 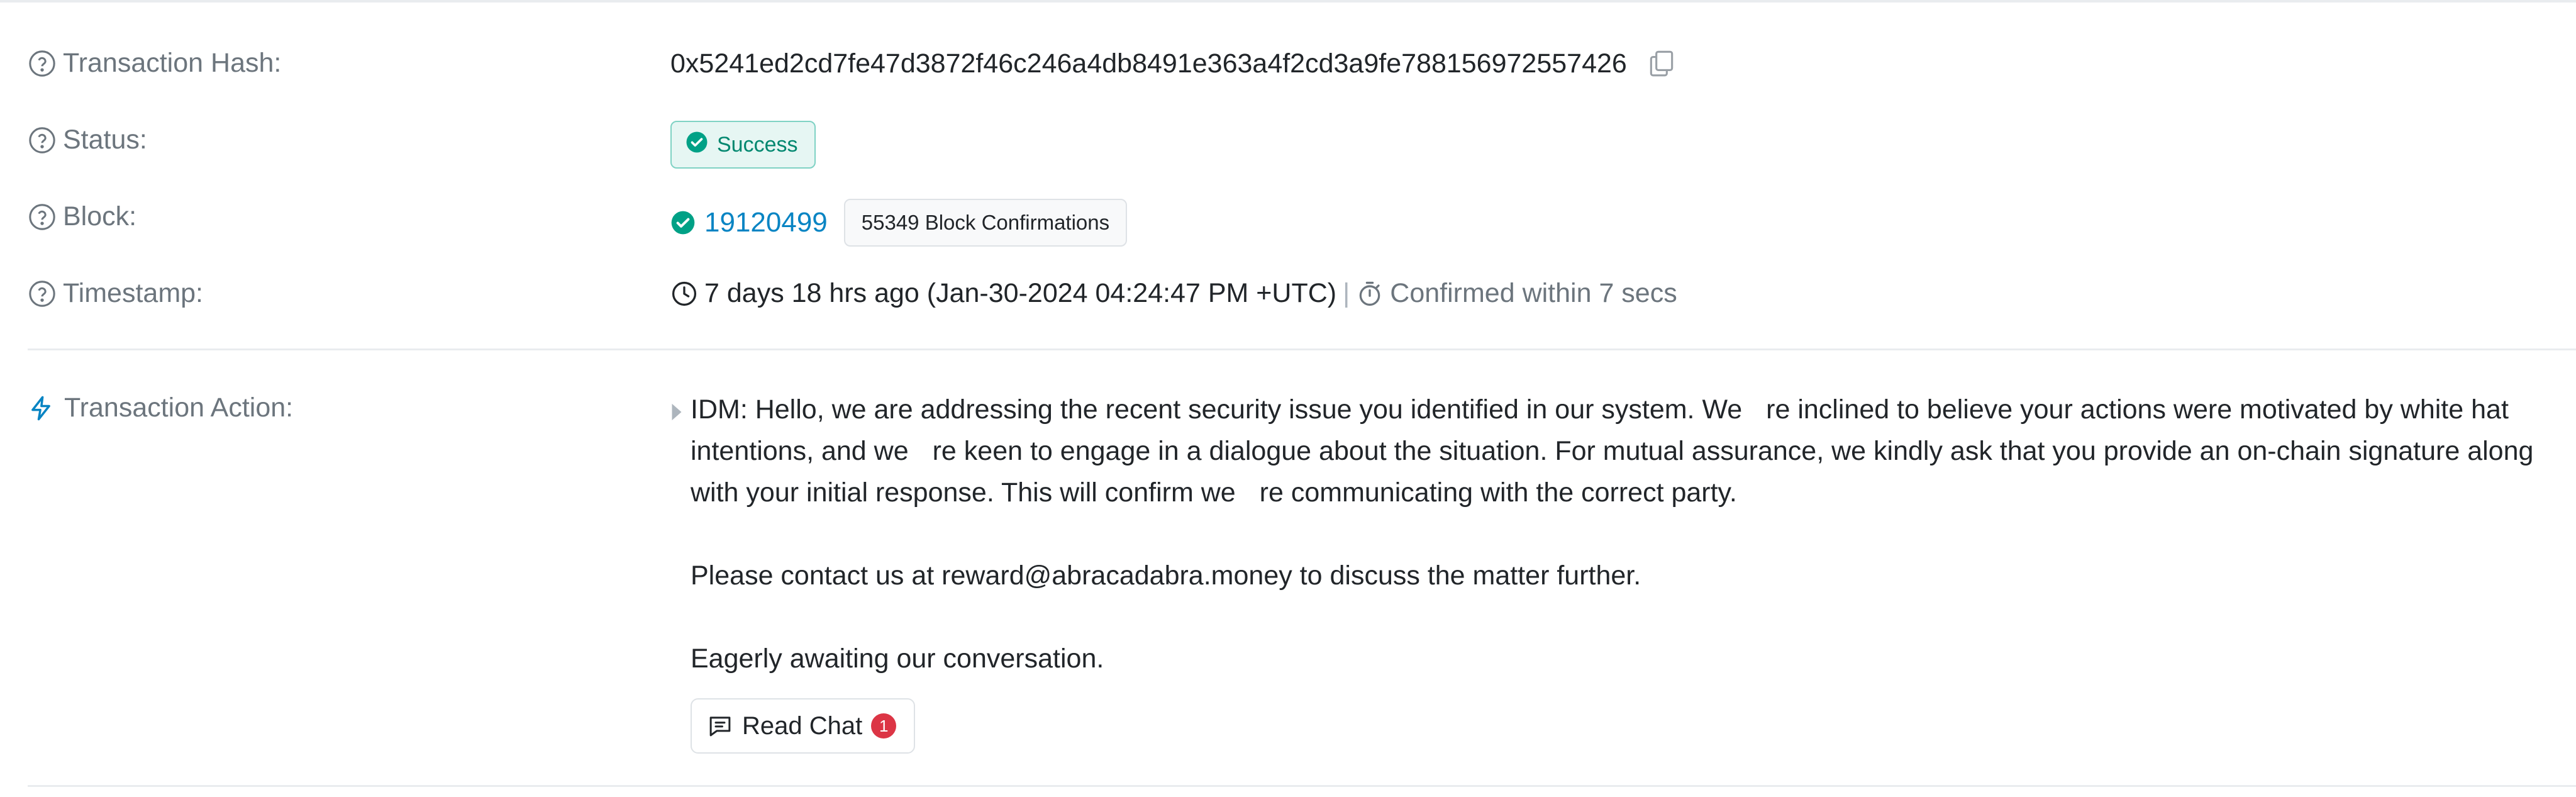 I want to click on read-chat-label: Read Chat, so click(x=802, y=725).